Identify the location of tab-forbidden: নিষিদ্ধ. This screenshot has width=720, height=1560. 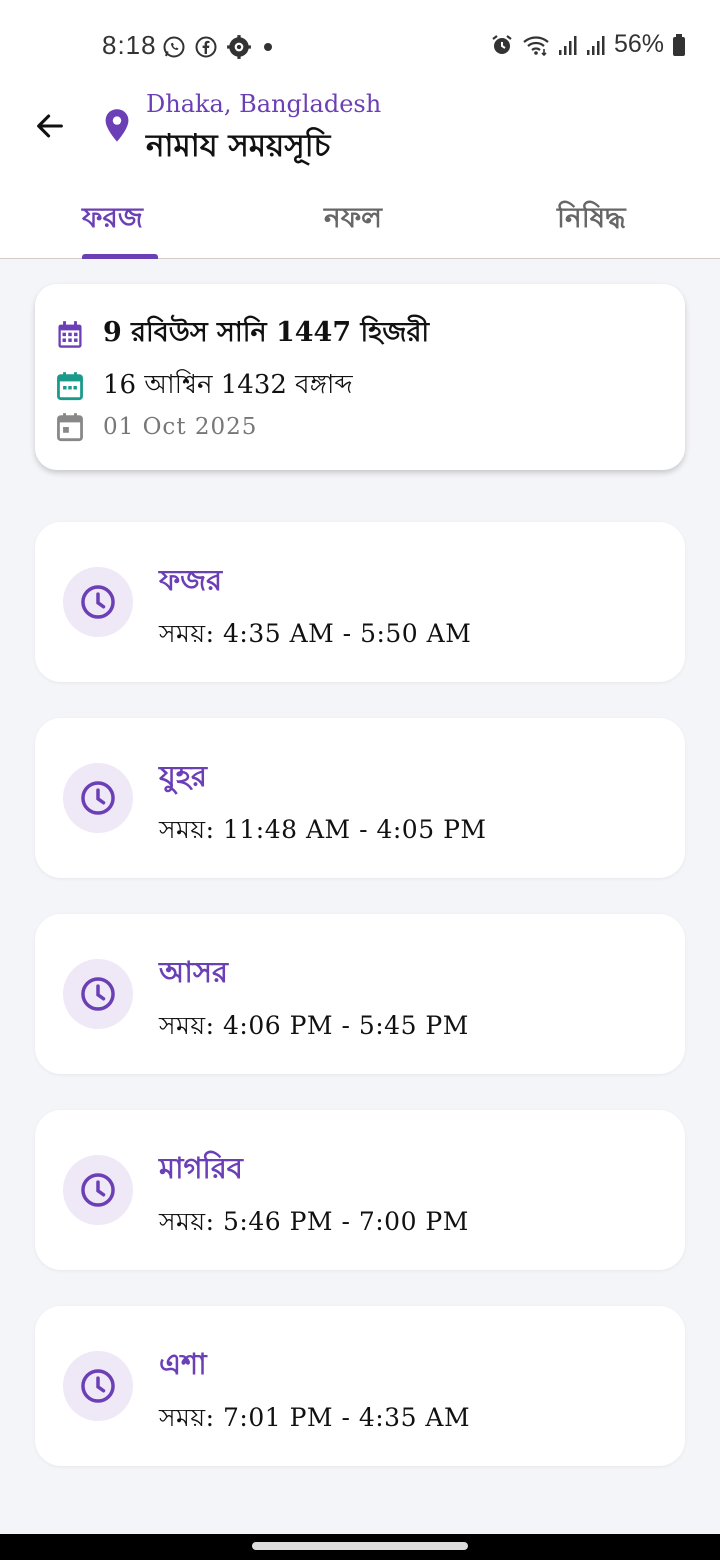
(591, 219).